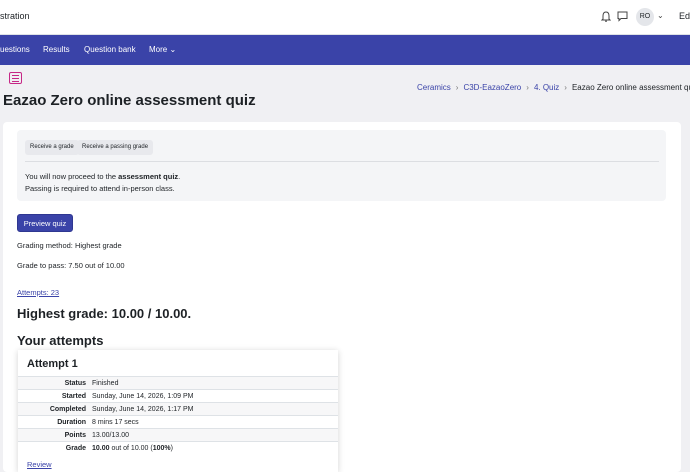 Image resolution: width=690 pixels, height=472 pixels. What do you see at coordinates (622, 16) in the screenshot?
I see `message-icon` at bounding box center [622, 16].